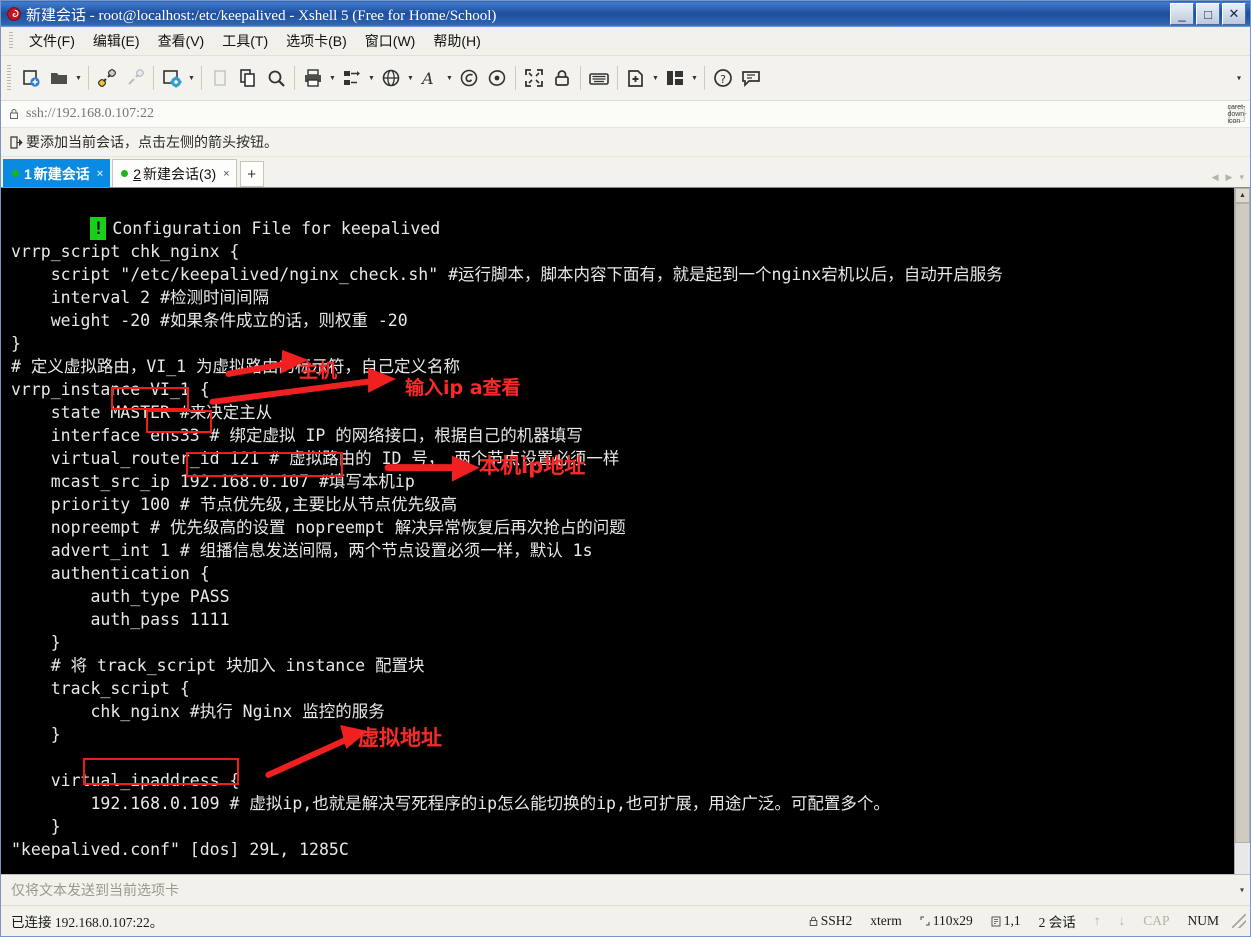 This screenshot has width=1251, height=937. What do you see at coordinates (95, 890) in the screenshot?
I see `send-to-tab-placeholder: 仅将文本发送到当前选项卡` at bounding box center [95, 890].